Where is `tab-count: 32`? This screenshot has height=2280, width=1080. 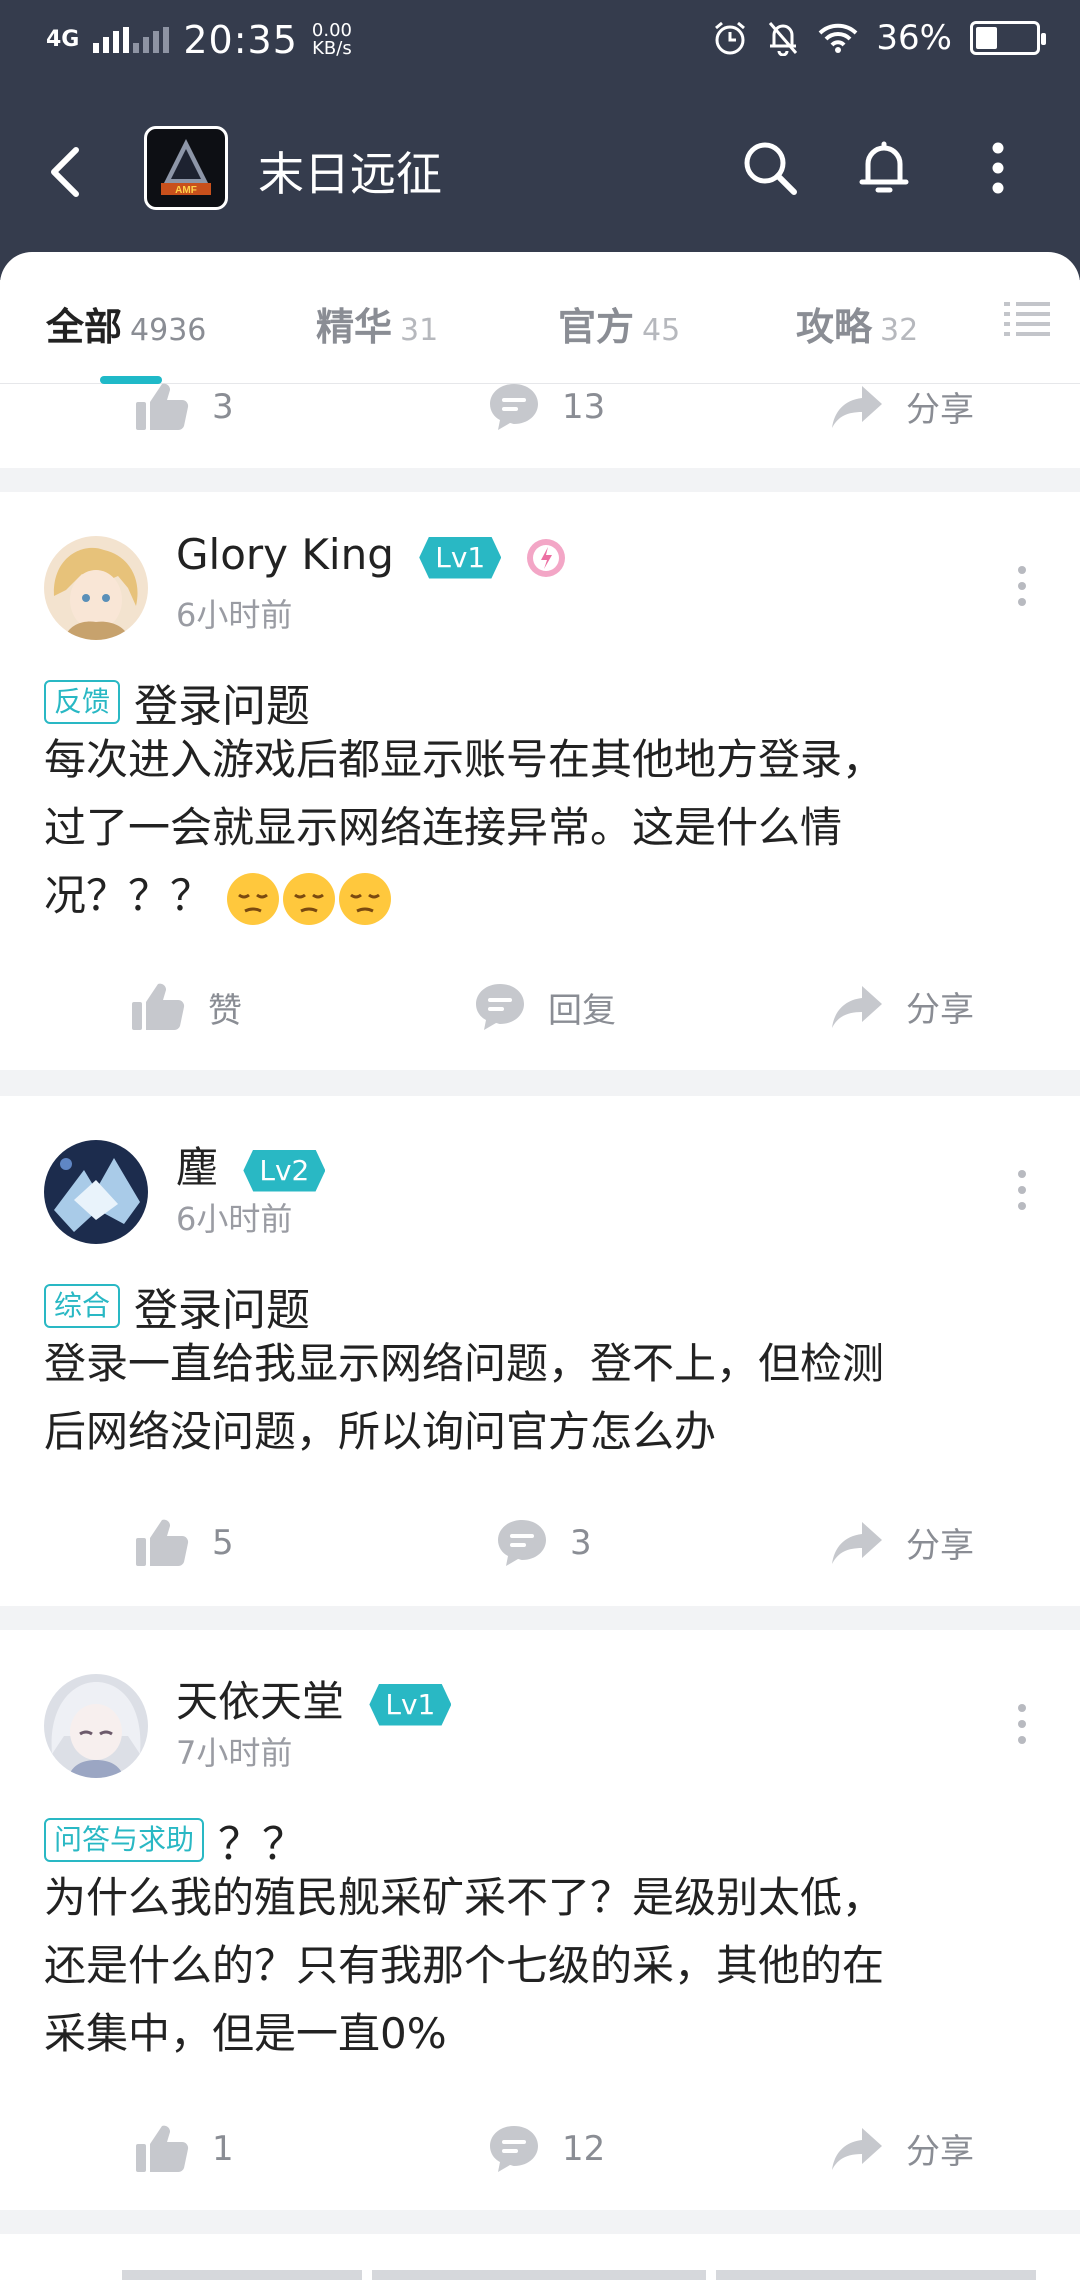
tab-count: 32 is located at coordinates (899, 330).